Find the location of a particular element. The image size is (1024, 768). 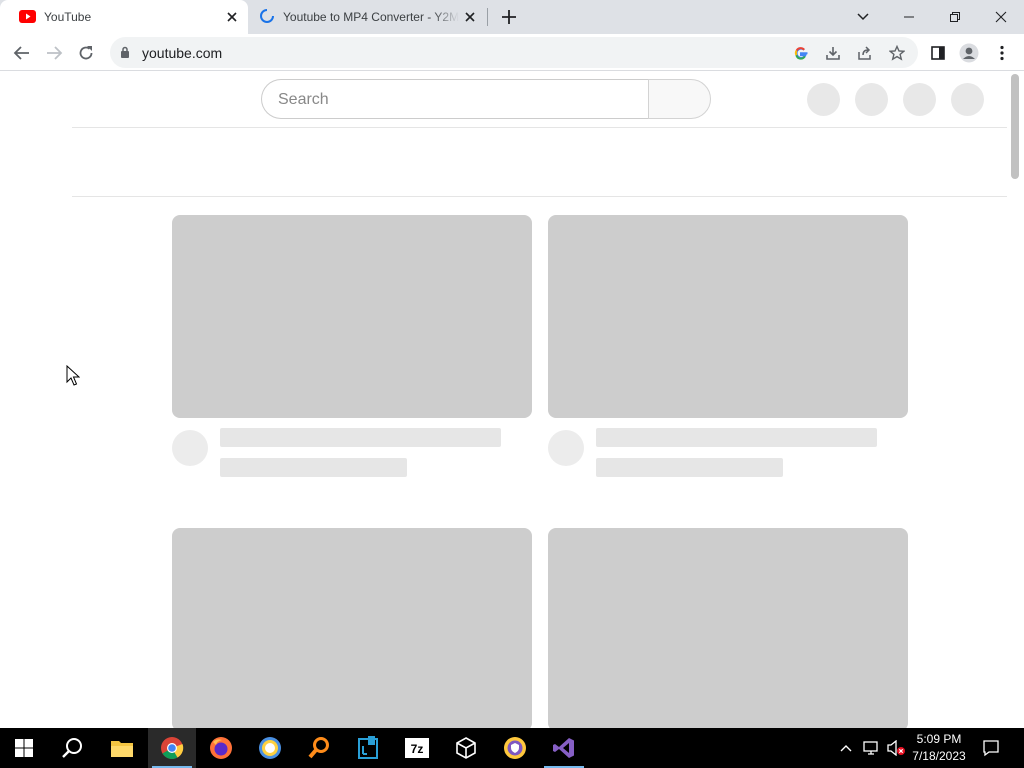

browser-app-button is located at coordinates (270, 748).